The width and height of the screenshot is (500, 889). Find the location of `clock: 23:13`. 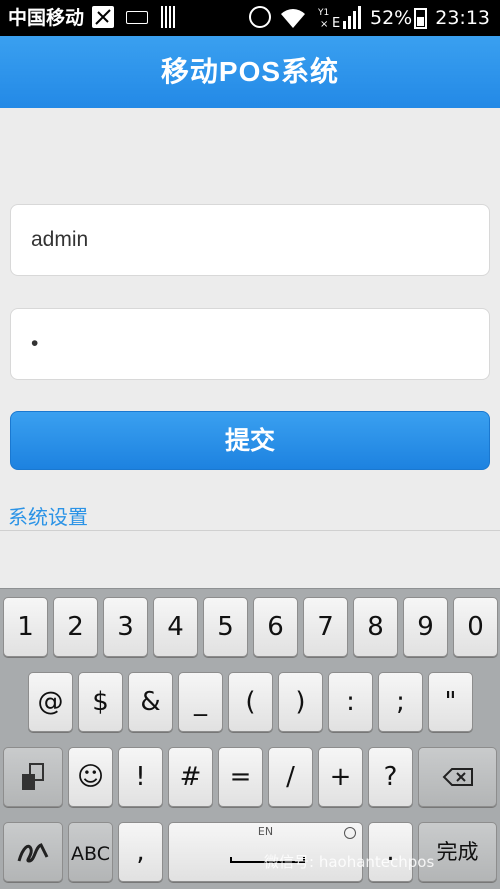

clock: 23:13 is located at coordinates (462, 18).